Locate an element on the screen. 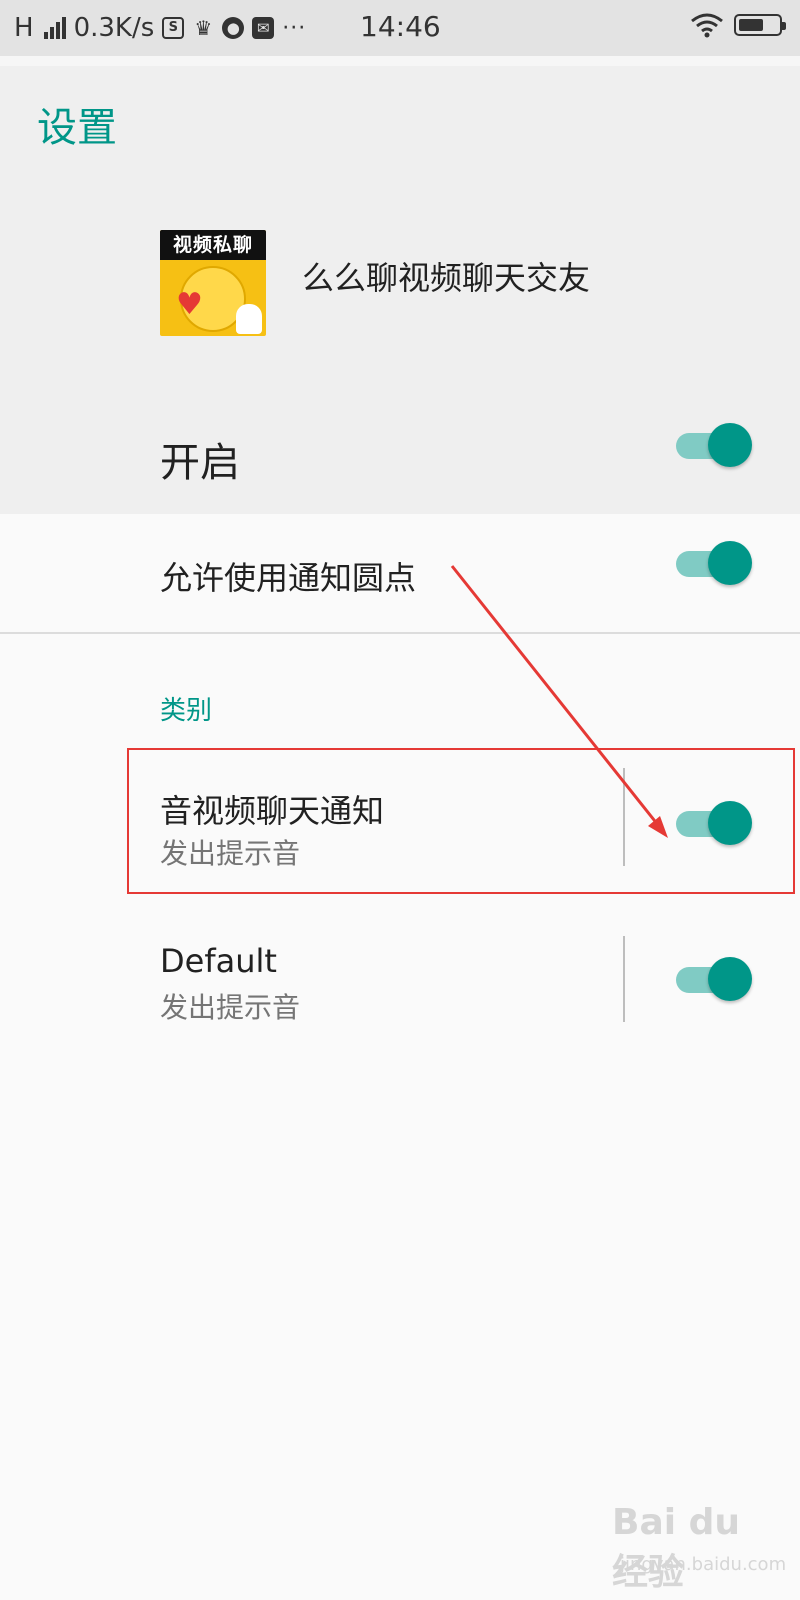 The width and height of the screenshot is (800, 1600). bunny-icon is located at coordinates (249, 319).